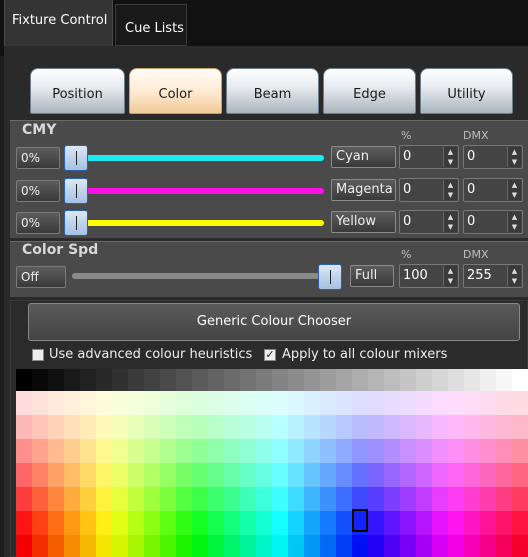 The height and width of the screenshot is (557, 528). Describe the element at coordinates (38, 158) in the screenshot. I see `cyan-min-button: 0%` at that location.